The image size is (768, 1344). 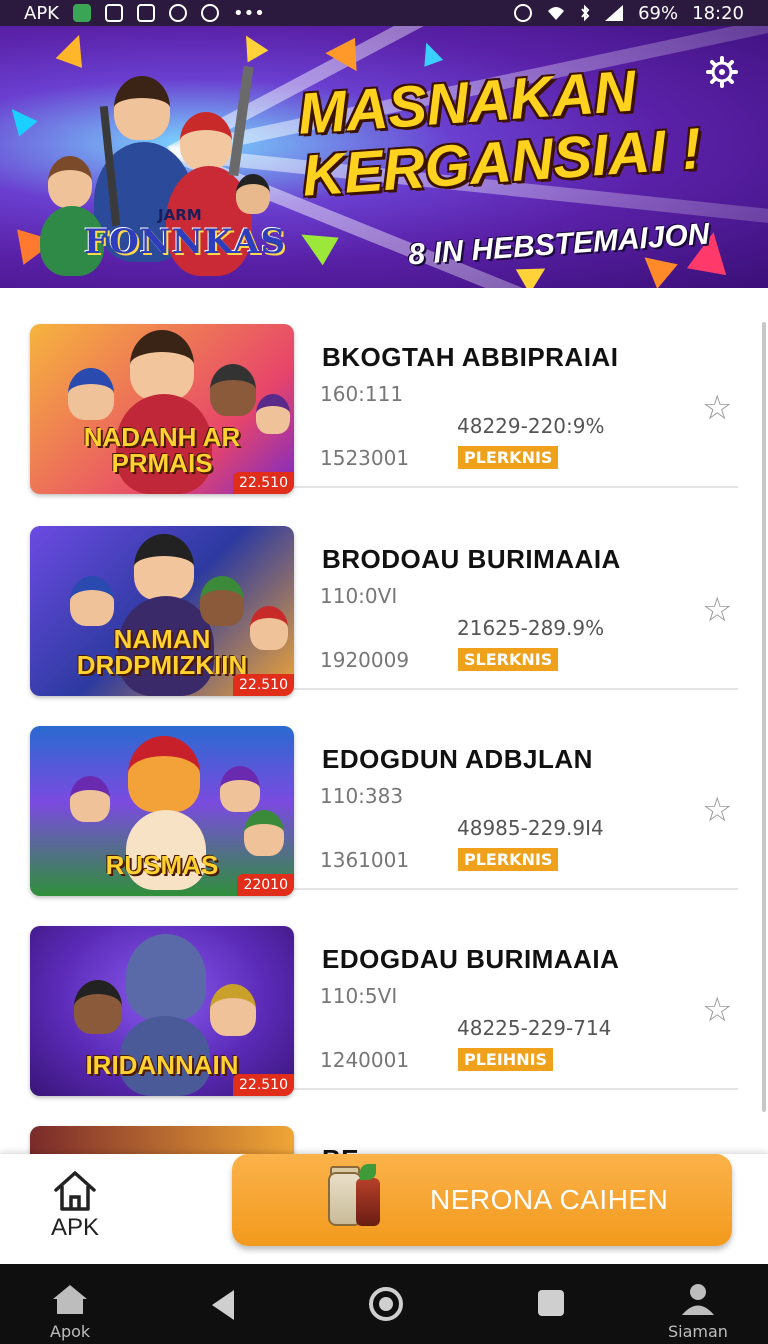 I want to click on nav-back-button, so click(x=223, y=1307).